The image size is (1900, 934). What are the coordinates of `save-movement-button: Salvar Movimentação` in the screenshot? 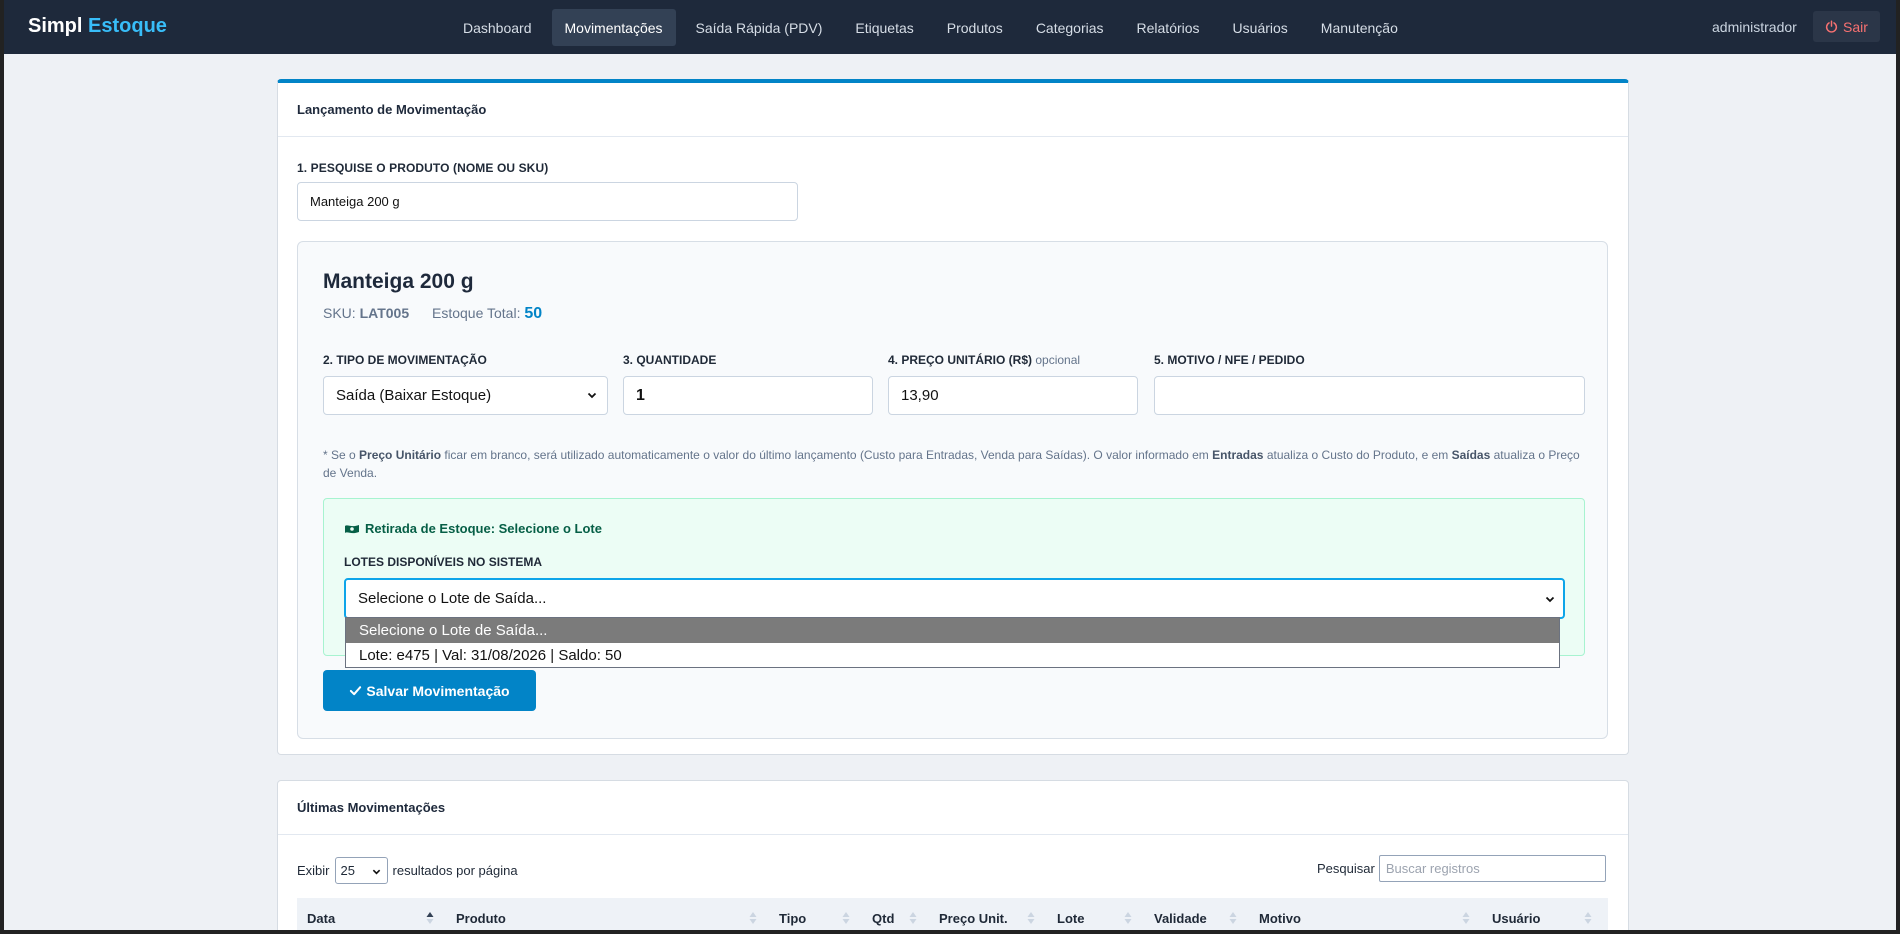 It's located at (429, 690).